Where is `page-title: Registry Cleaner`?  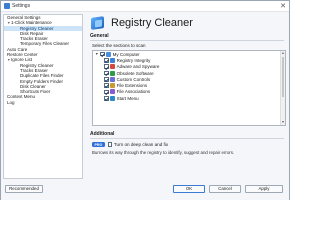
page-title: Registry Cleaner is located at coordinates (152, 23).